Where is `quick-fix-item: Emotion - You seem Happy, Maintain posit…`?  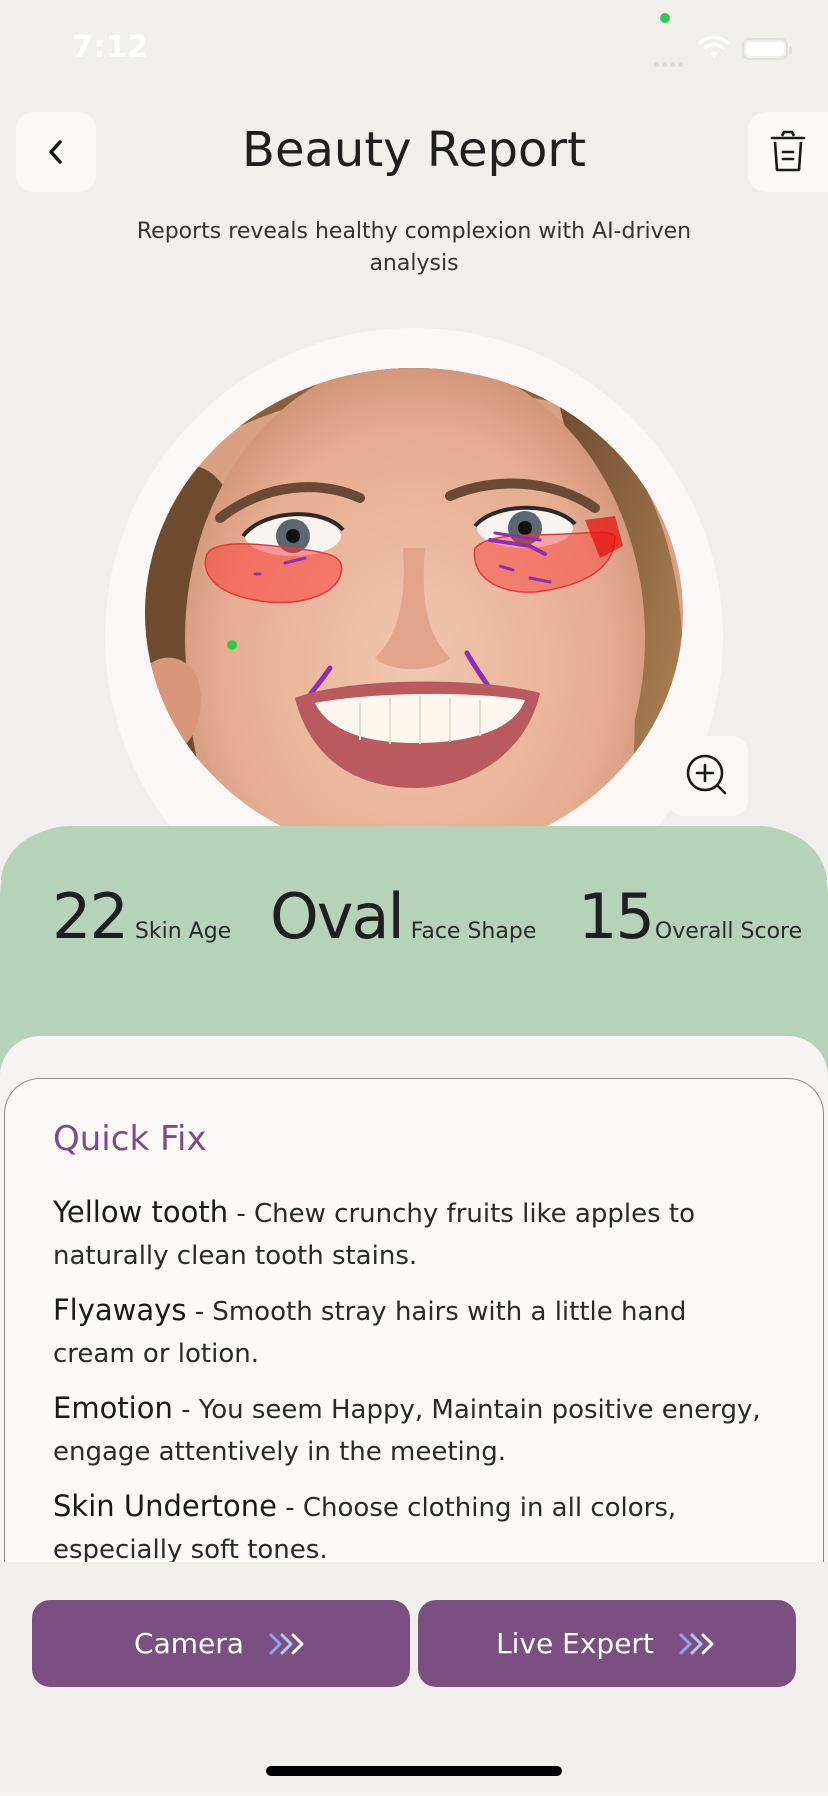 quick-fix-item: Emotion - You seem Happy, Maintain posit… is located at coordinates (413, 1430).